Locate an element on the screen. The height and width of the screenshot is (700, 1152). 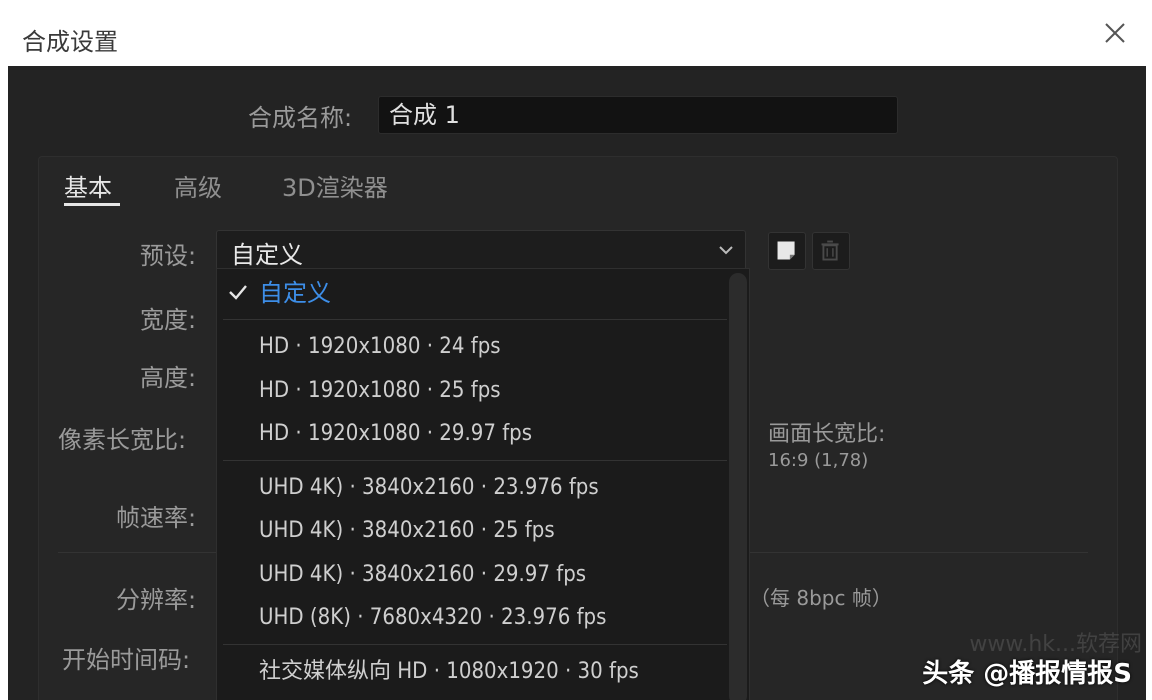
resolution-label: 分辨率: is located at coordinates (156, 600).